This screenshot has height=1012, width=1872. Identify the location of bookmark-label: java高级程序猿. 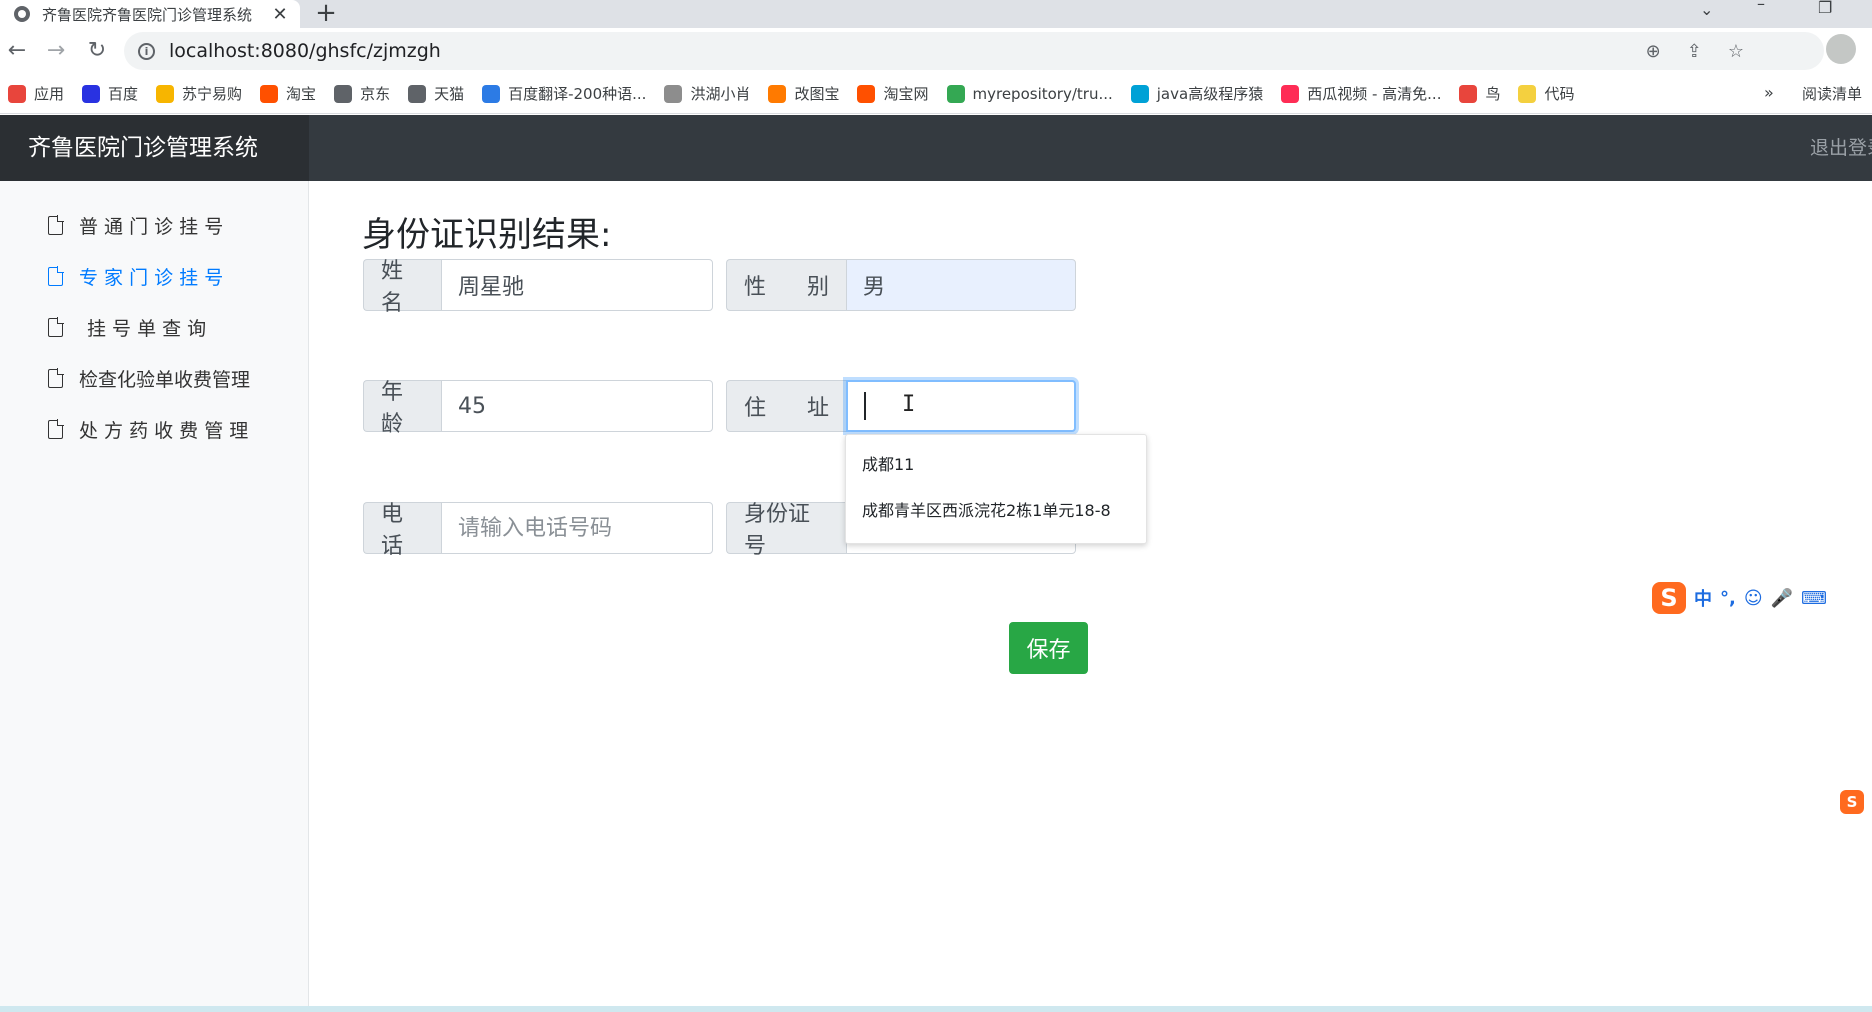
(1210, 94).